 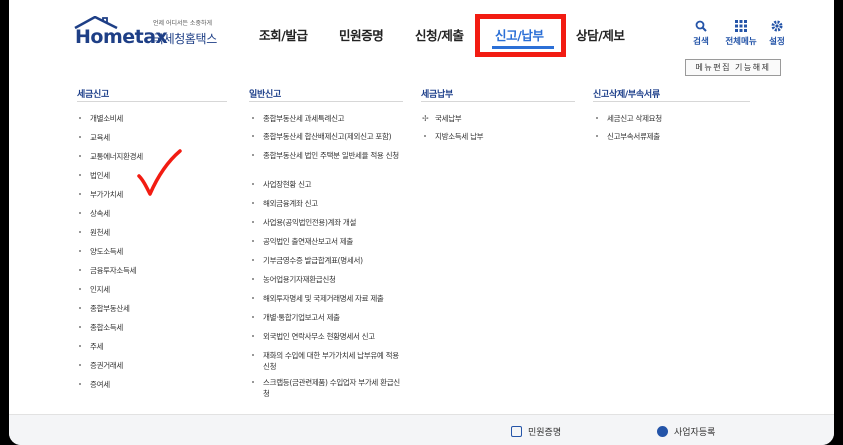 I want to click on menu-item: 원천세, so click(x=94, y=232).